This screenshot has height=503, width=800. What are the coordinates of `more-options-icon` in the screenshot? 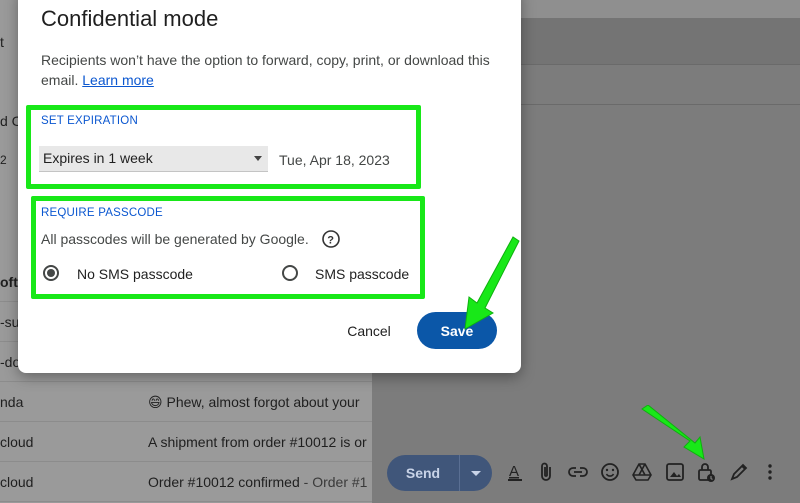 It's located at (770, 472).